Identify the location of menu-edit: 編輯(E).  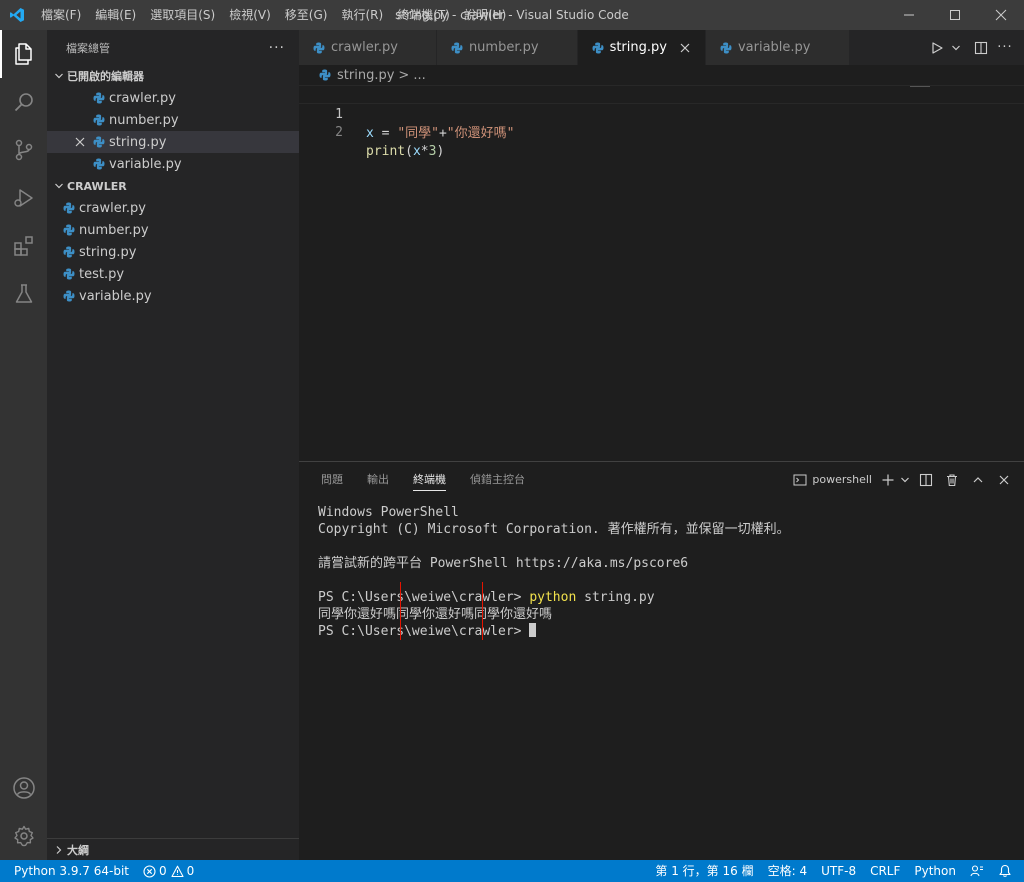
(115, 15).